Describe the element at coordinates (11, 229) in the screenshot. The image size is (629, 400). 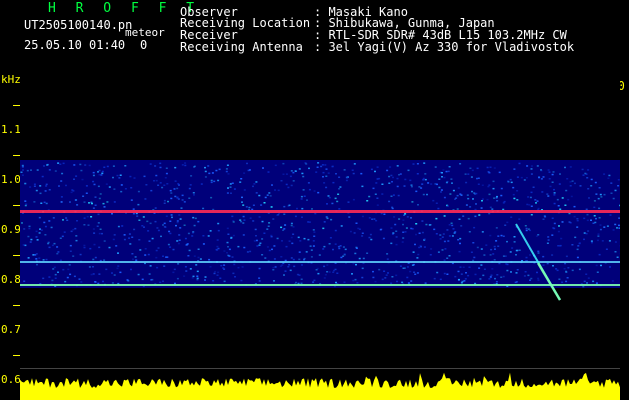
I see `freq-label: 0.9` at that location.